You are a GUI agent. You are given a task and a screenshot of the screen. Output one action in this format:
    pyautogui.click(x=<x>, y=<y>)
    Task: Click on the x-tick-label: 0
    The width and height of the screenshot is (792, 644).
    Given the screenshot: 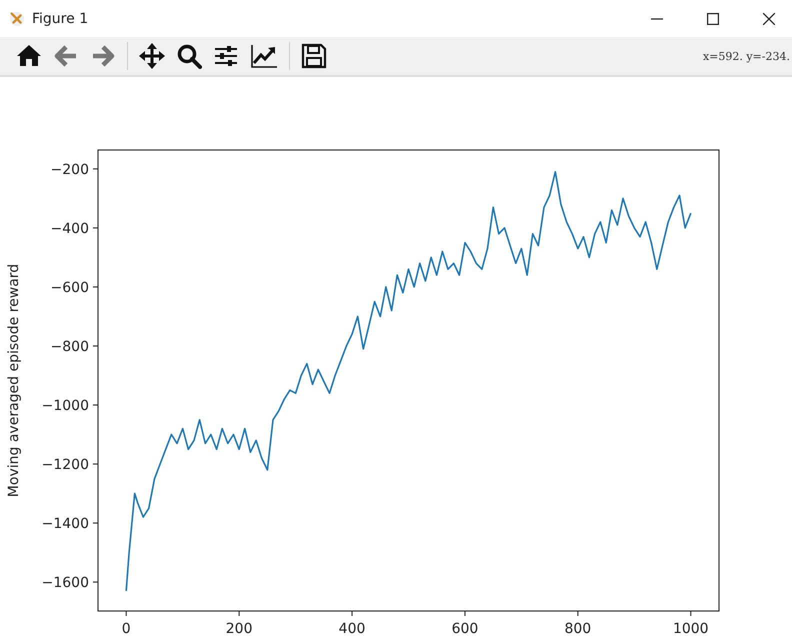 What is the action you would take?
    pyautogui.click(x=126, y=629)
    